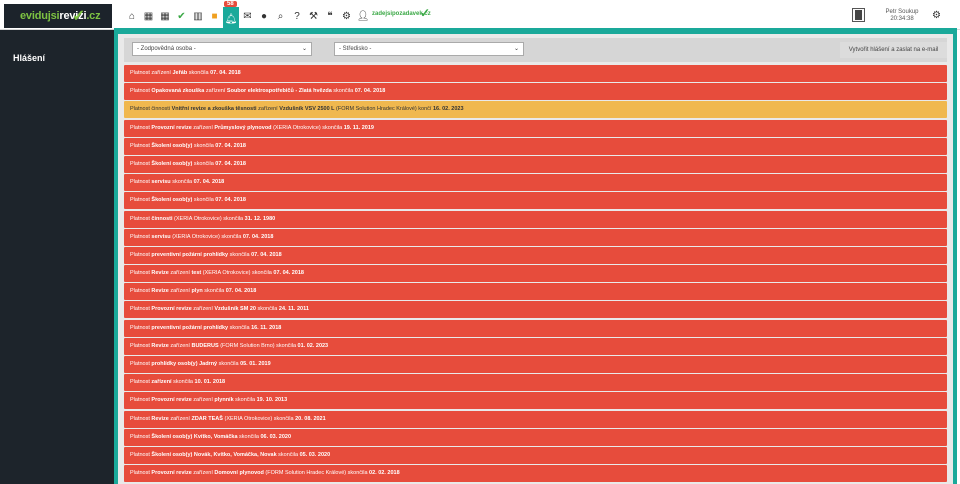 This screenshot has height=484, width=960. I want to click on list-item-text: (FORM Solution Hradec Králové) končí, so click(383, 109).